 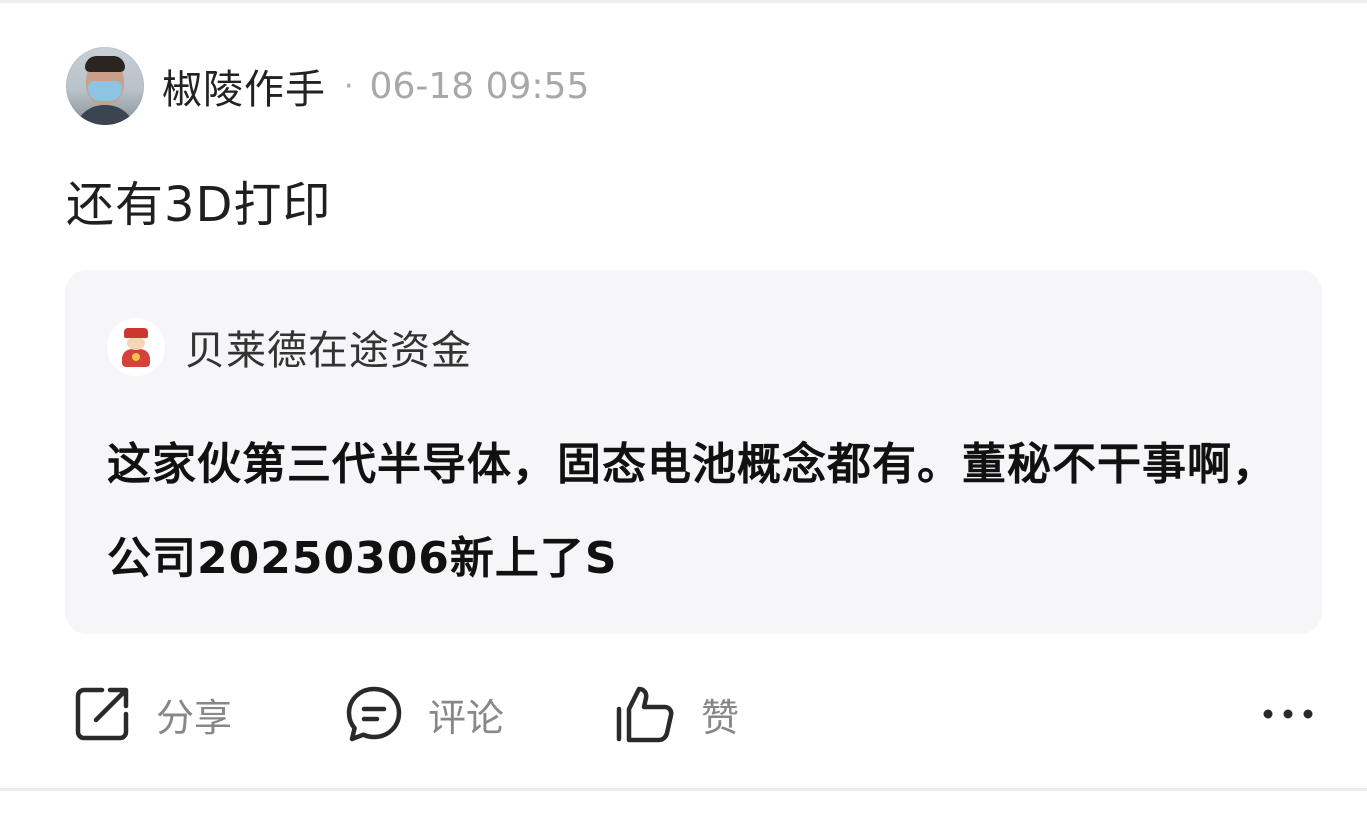 I want to click on share-icon, so click(x=102, y=714).